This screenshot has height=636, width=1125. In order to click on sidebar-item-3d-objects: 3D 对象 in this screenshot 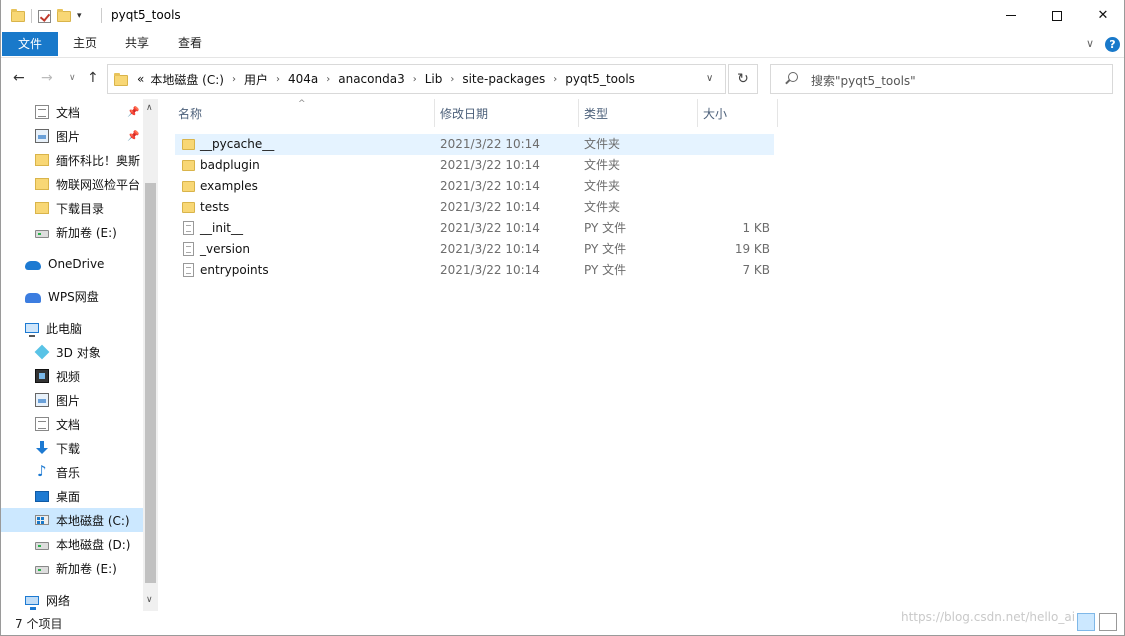, I will do `click(72, 352)`.